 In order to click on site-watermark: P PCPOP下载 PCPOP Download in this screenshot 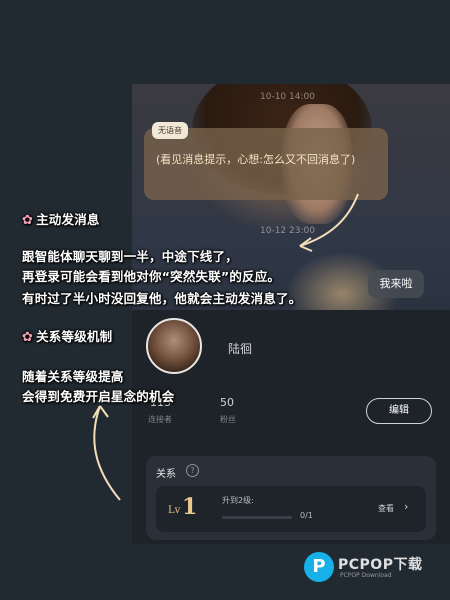, I will do `click(374, 569)`.